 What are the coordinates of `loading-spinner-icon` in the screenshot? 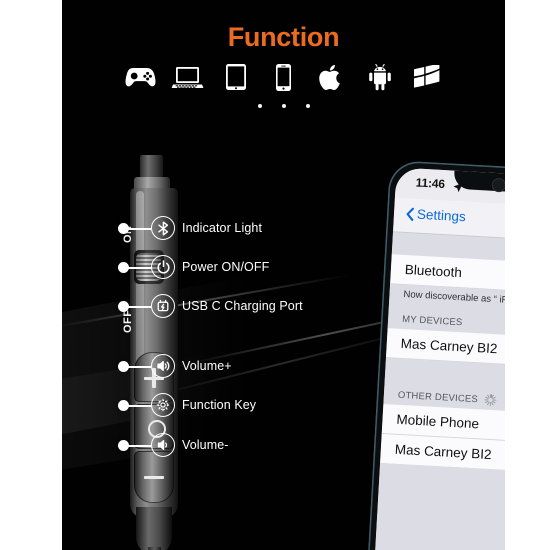 It's located at (491, 400).